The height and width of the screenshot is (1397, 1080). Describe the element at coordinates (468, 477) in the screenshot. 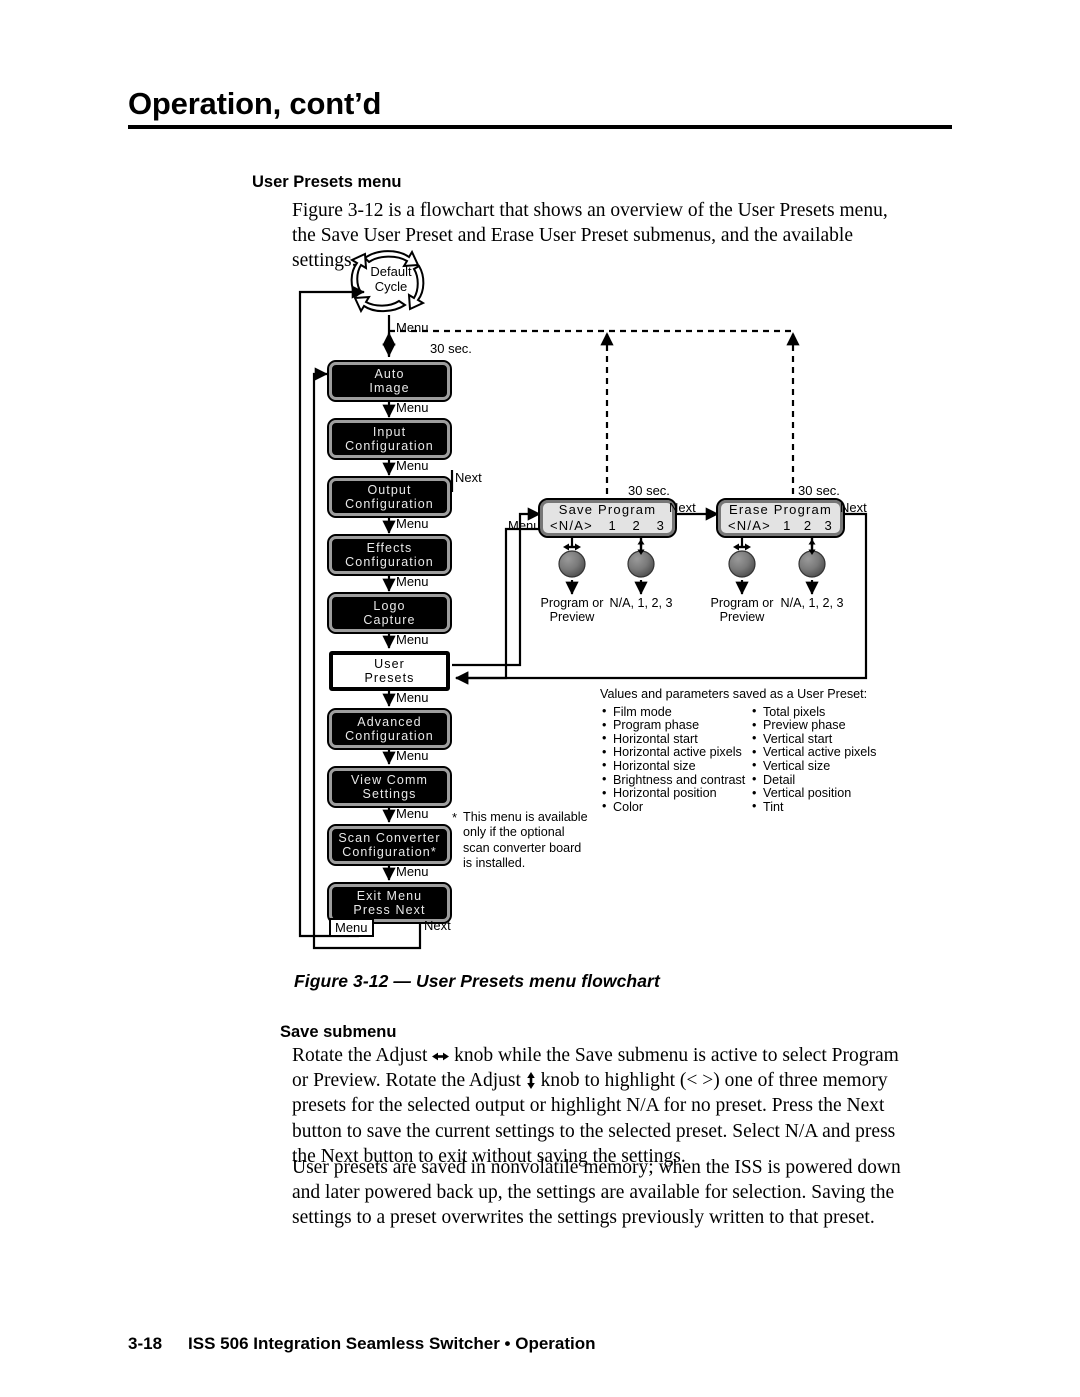

I see `output-config-label-next: Next` at that location.